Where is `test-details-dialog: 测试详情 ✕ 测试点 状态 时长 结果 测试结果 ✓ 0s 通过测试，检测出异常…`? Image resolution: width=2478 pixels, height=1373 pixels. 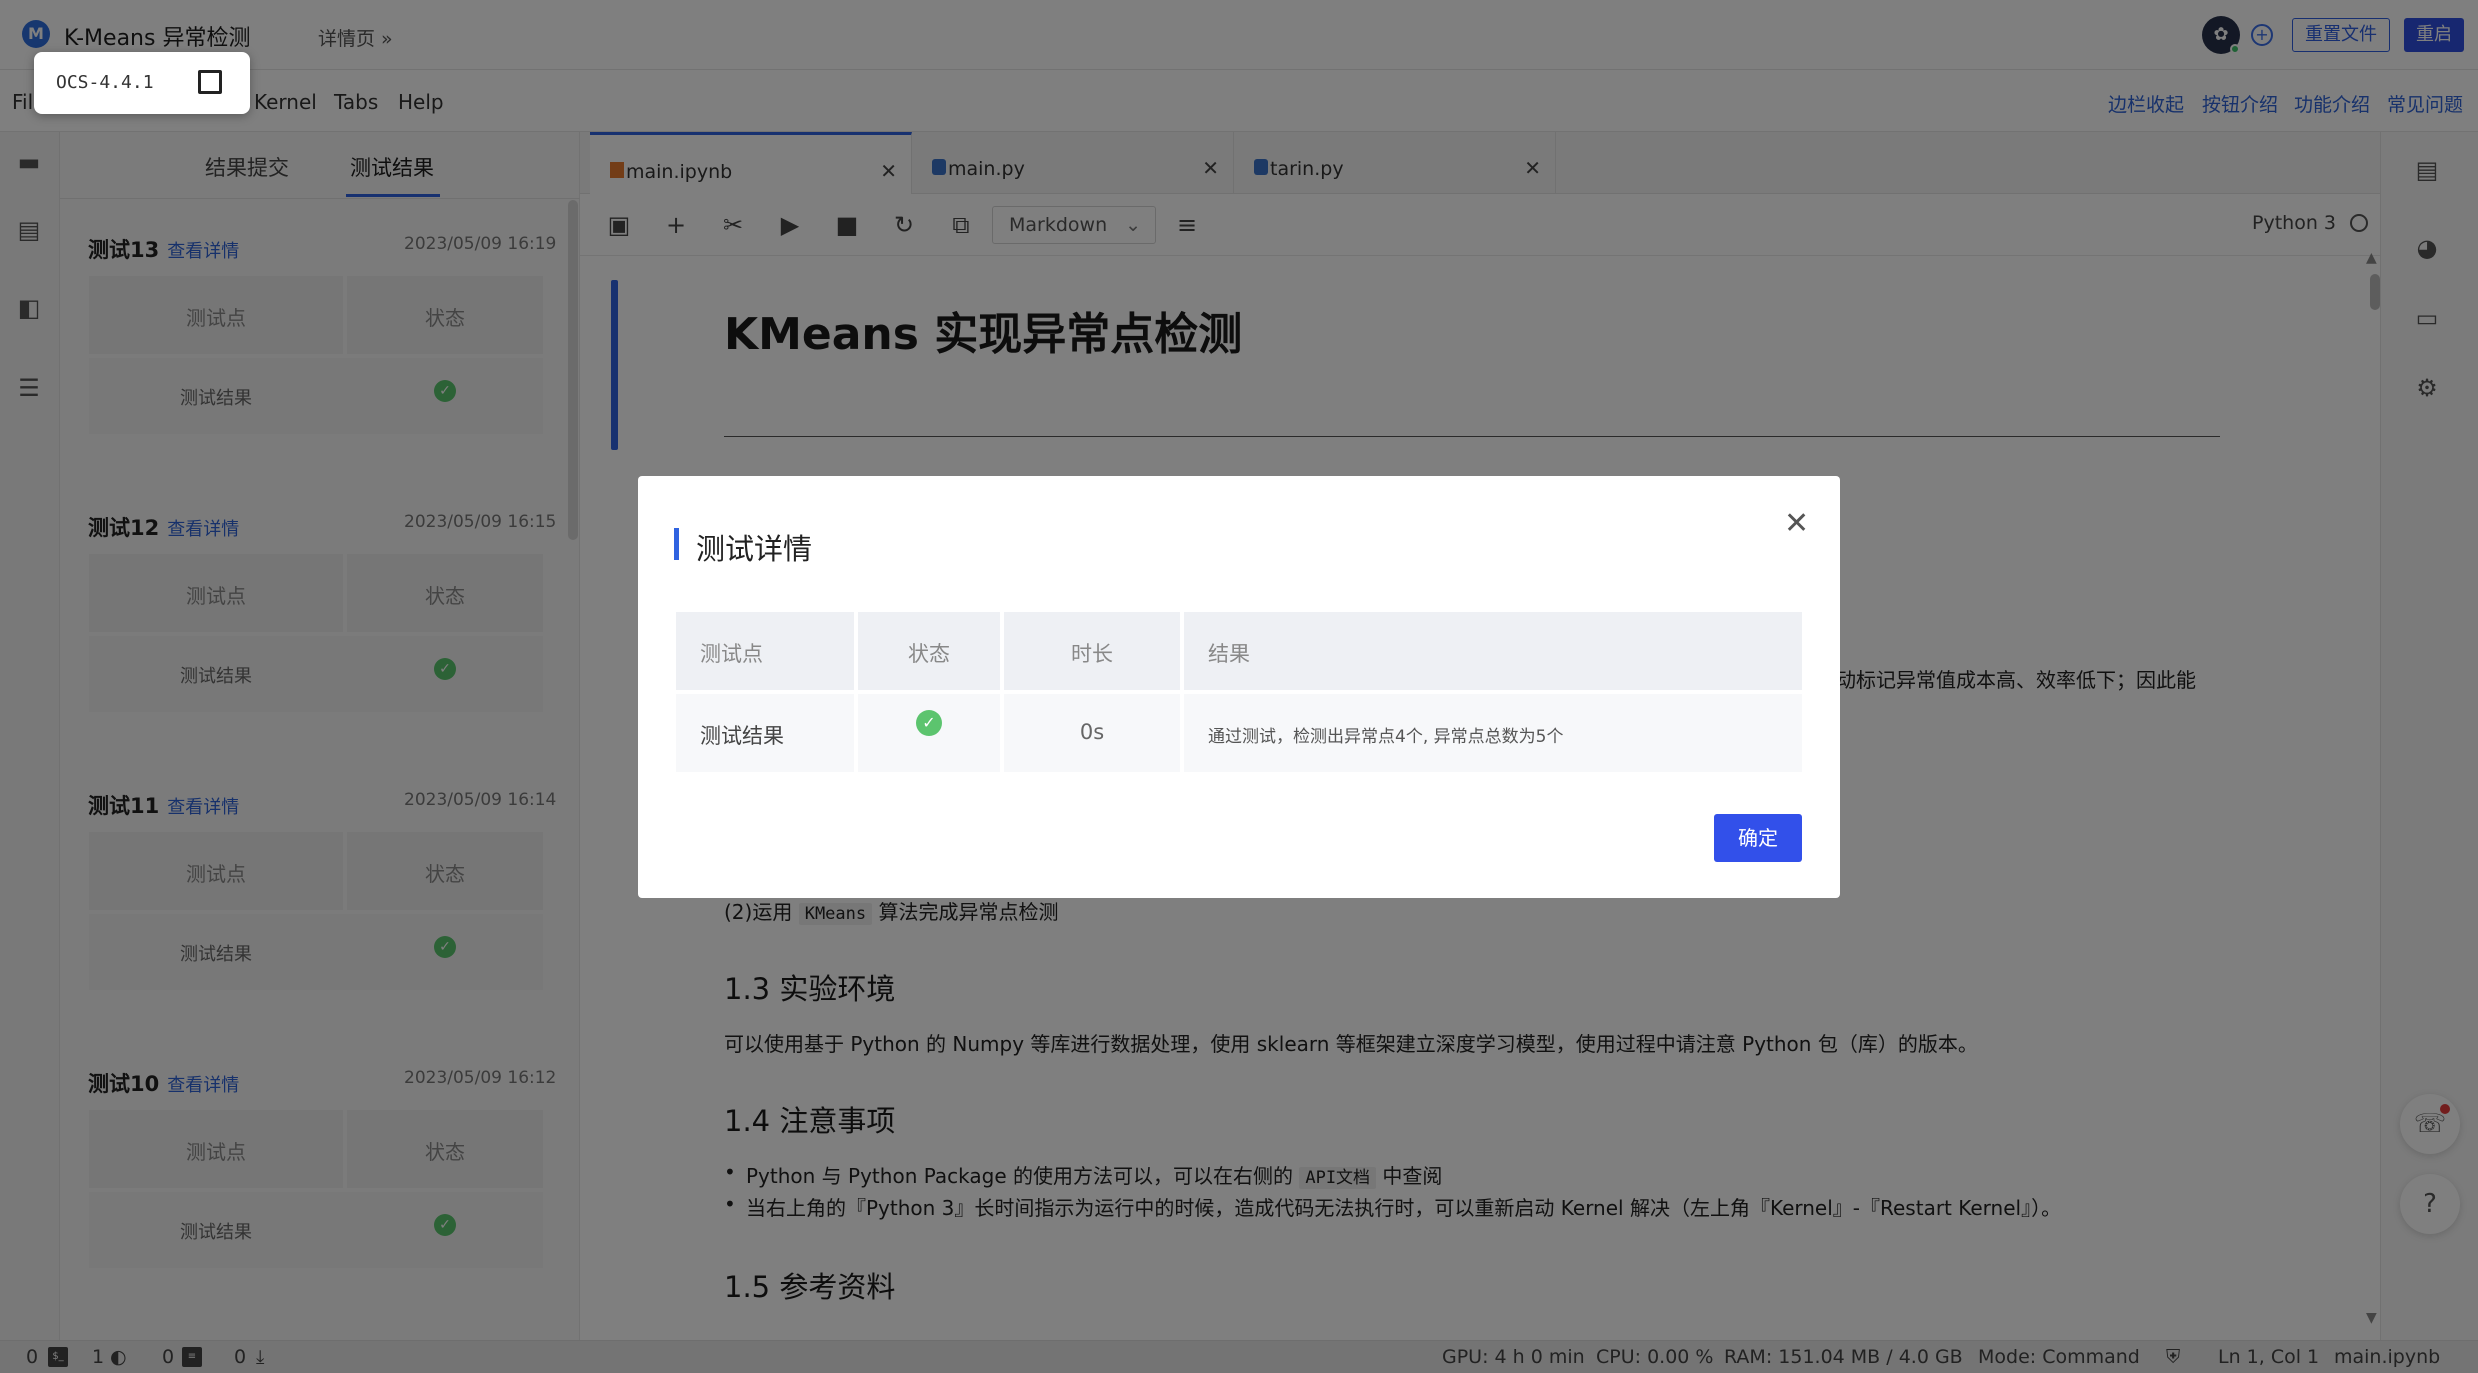
test-details-dialog: 测试详情 ✕ 测试点 状态 时长 结果 测试结果 ✓ 0s 通过测试，检测出异常… is located at coordinates (1239, 687).